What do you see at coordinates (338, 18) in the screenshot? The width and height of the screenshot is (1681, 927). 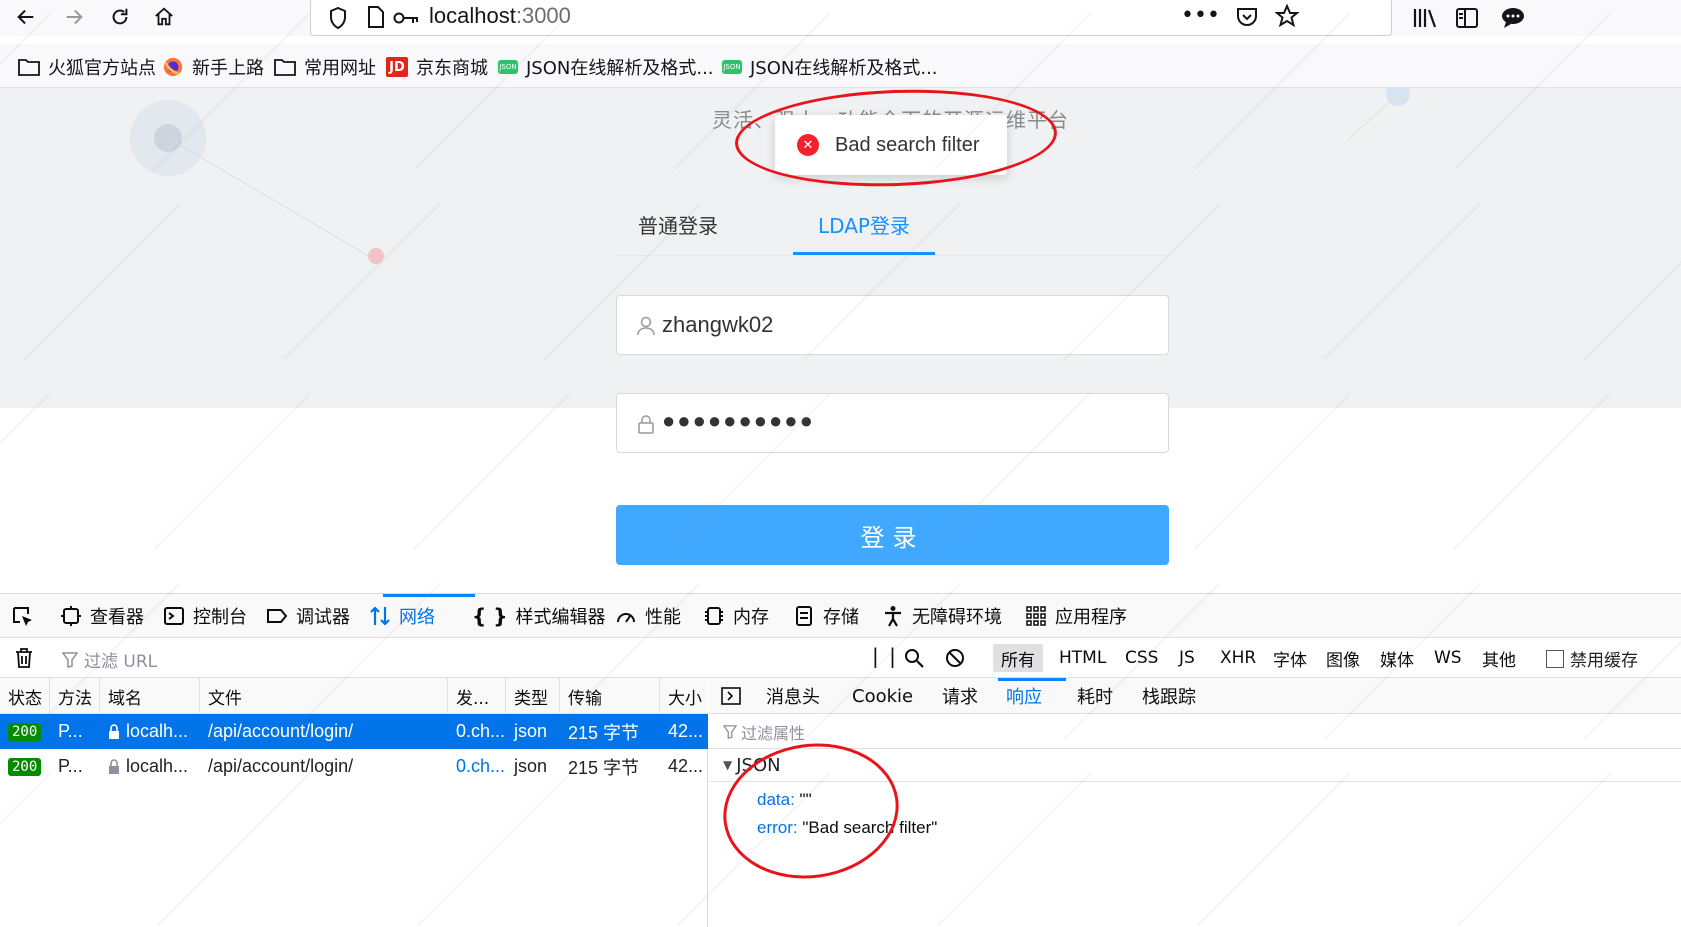 I see `shield-icon` at bounding box center [338, 18].